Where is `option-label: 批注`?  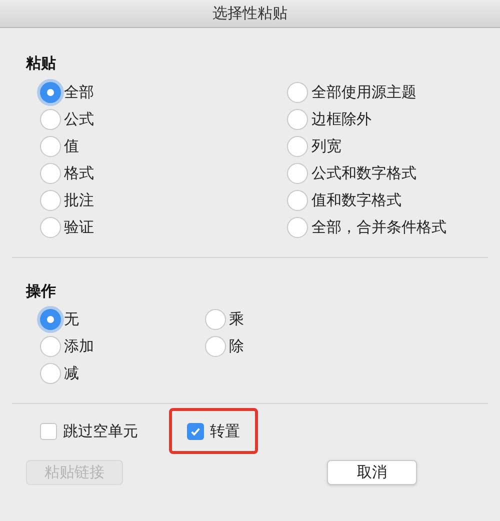 option-label: 批注 is located at coordinates (79, 200).